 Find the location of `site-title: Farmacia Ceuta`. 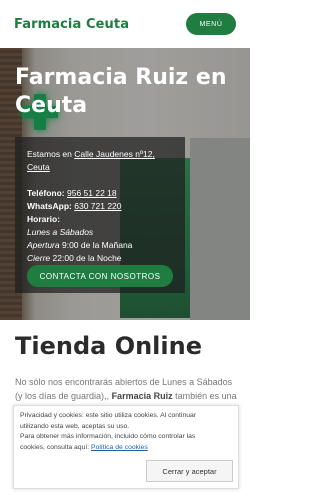

site-title: Farmacia Ceuta is located at coordinates (71, 24).